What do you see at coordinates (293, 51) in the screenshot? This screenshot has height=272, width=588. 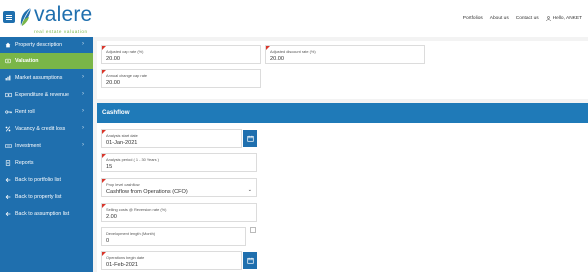 I see `field-label: Adjusted discount rate (%)` at bounding box center [293, 51].